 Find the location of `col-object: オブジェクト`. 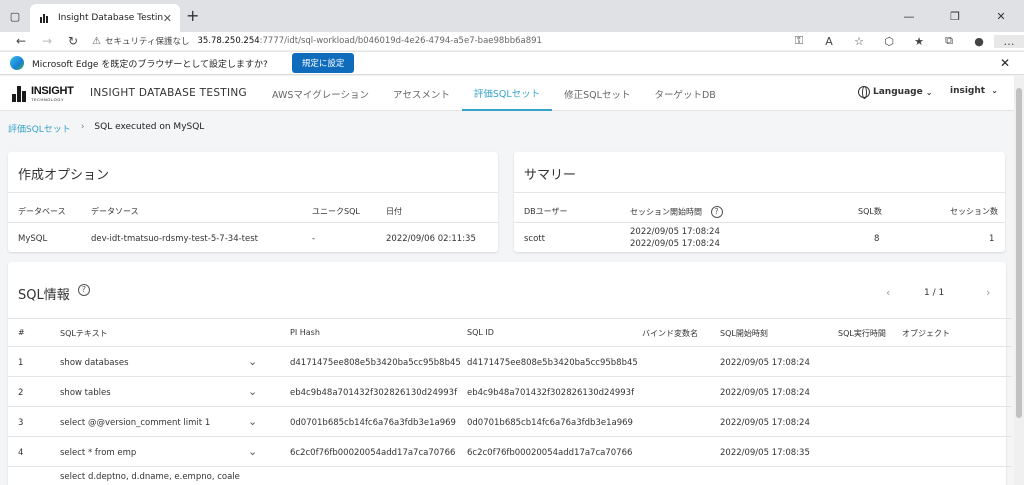

col-object: オブジェクト is located at coordinates (926, 333).